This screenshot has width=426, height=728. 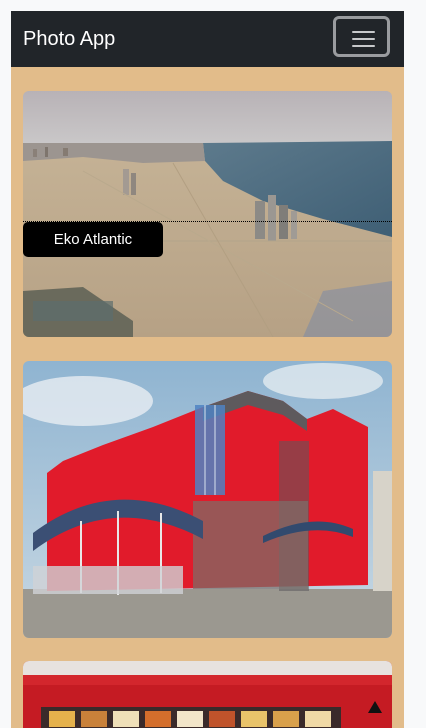 I want to click on navbar-toggle-button, so click(x=361, y=36).